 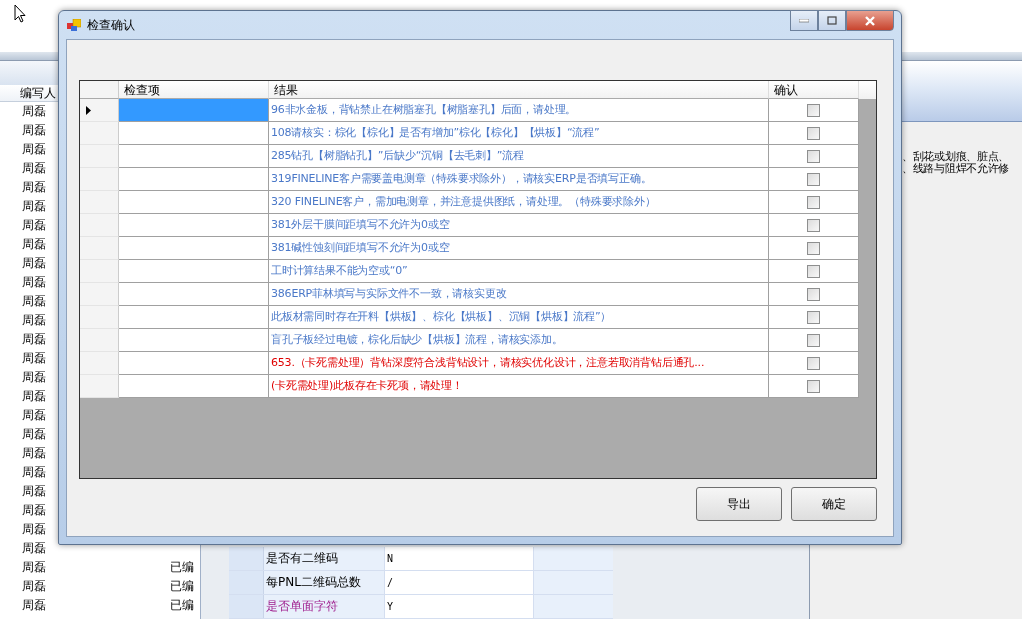 What do you see at coordinates (519, 340) in the screenshot?
I see `table-cell: 盲孔子板经过电镀，棕化后缺少【烘板】流程，请核实添加。` at bounding box center [519, 340].